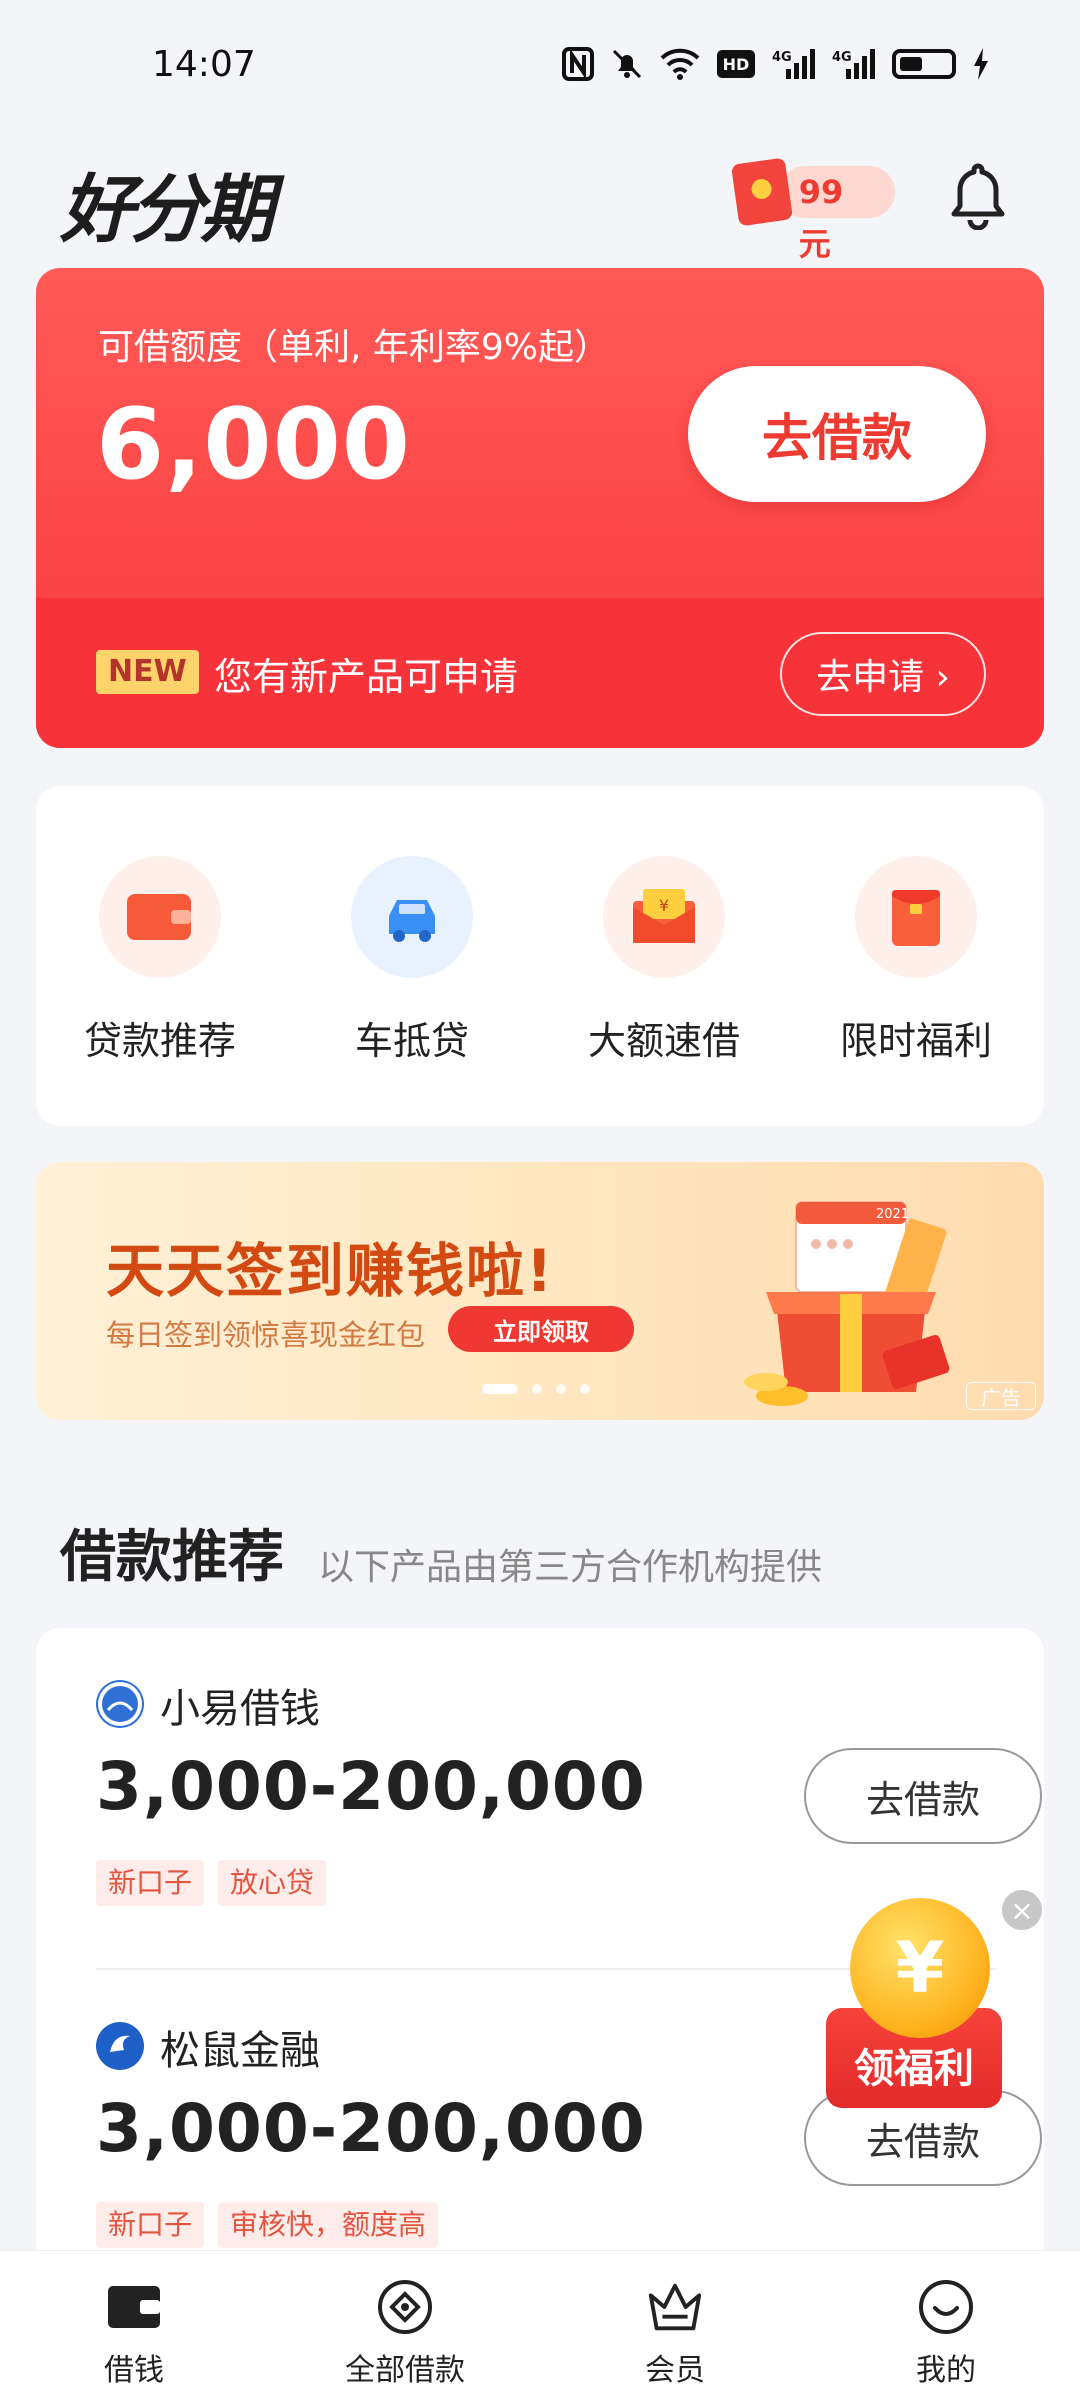  I want to click on nfc-icon, so click(578, 64).